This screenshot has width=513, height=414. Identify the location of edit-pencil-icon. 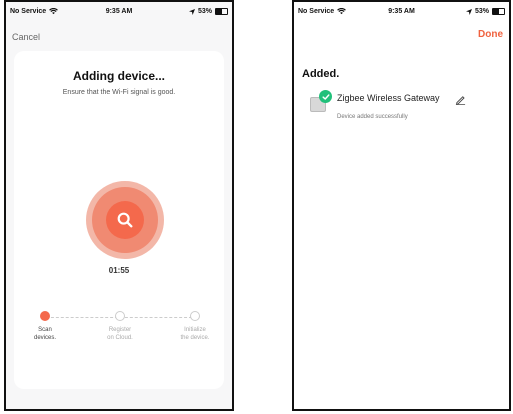
(460, 101).